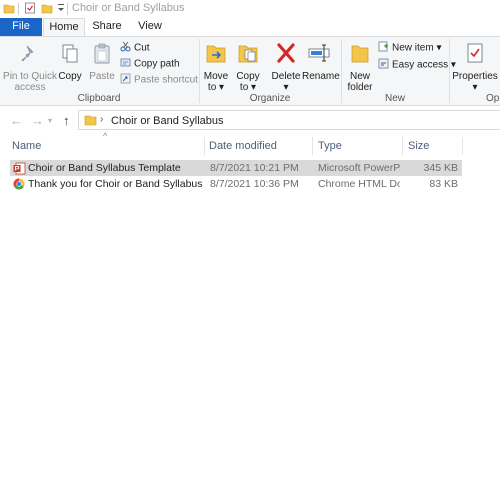  Describe the element at coordinates (102, 76) in the screenshot. I see `paste-label: Paste` at that location.